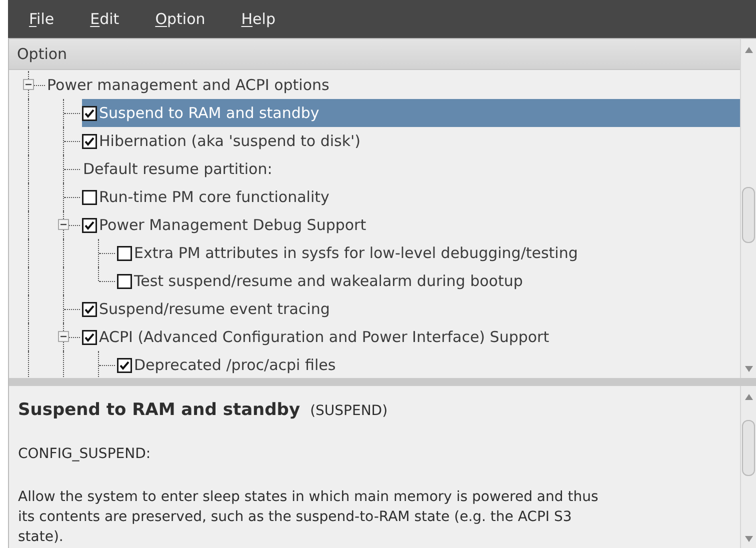 The image size is (756, 548). Describe the element at coordinates (393, 85) in the screenshot. I see `tree-item: Power management and ACPI options` at that location.